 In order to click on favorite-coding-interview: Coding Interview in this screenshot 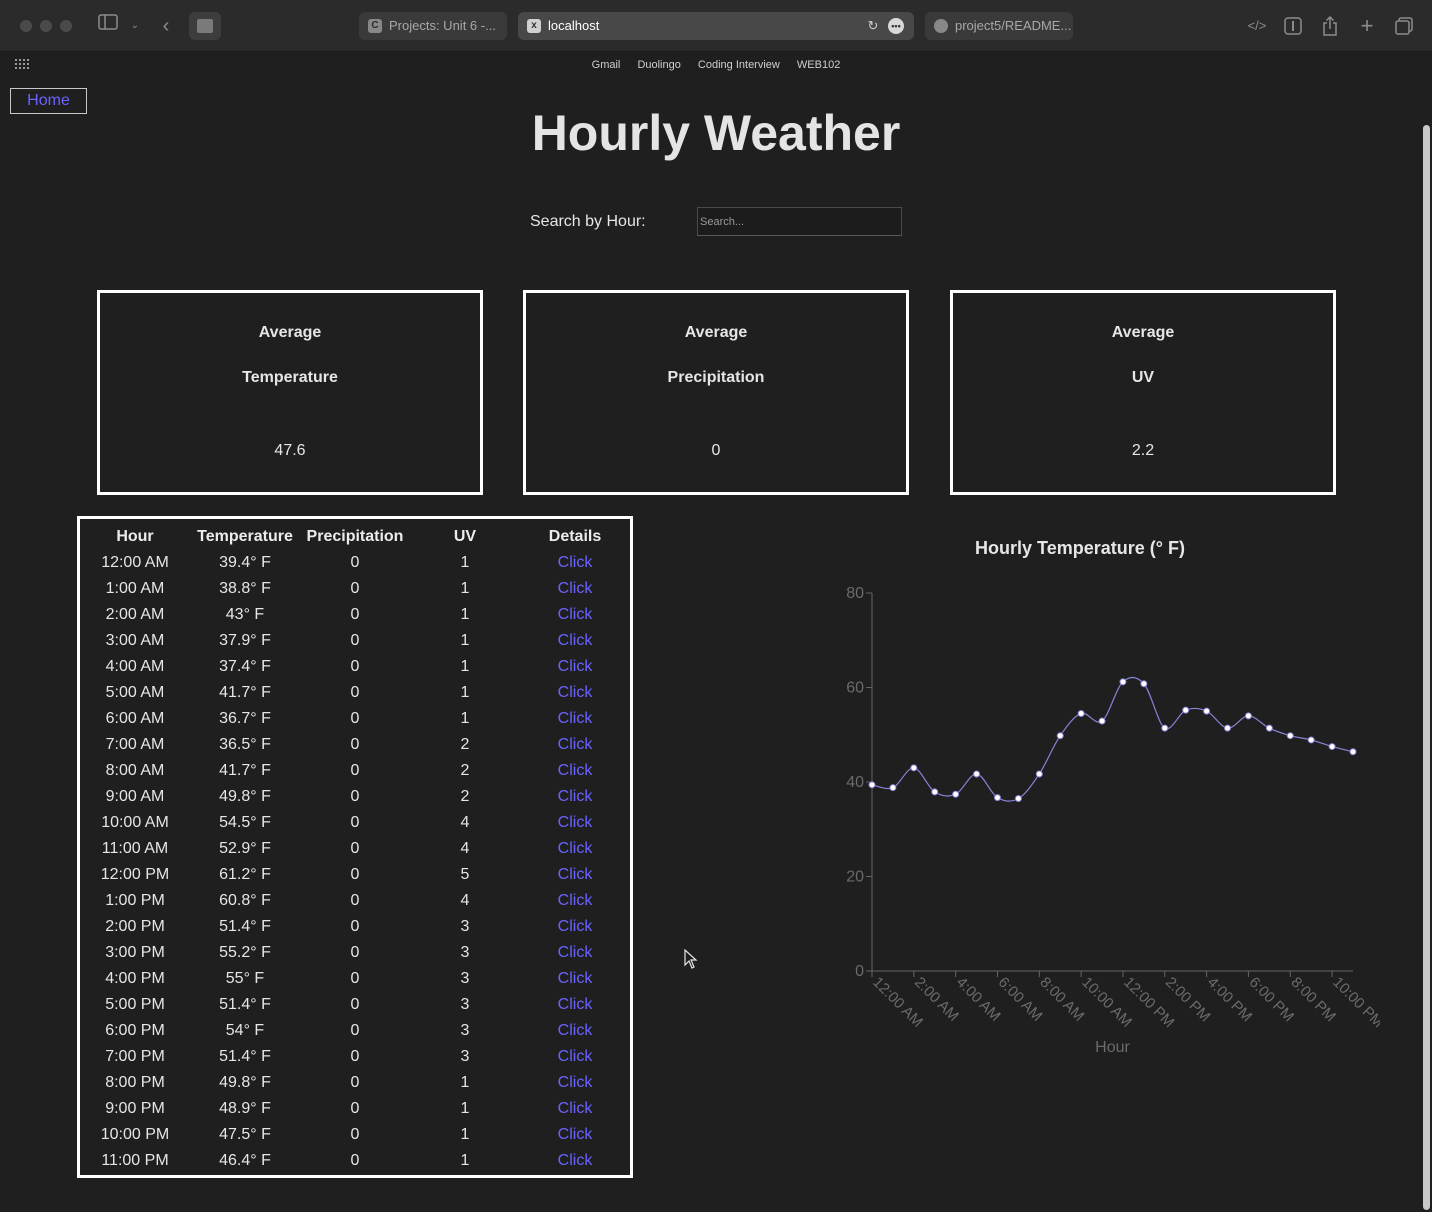, I will do `click(739, 65)`.